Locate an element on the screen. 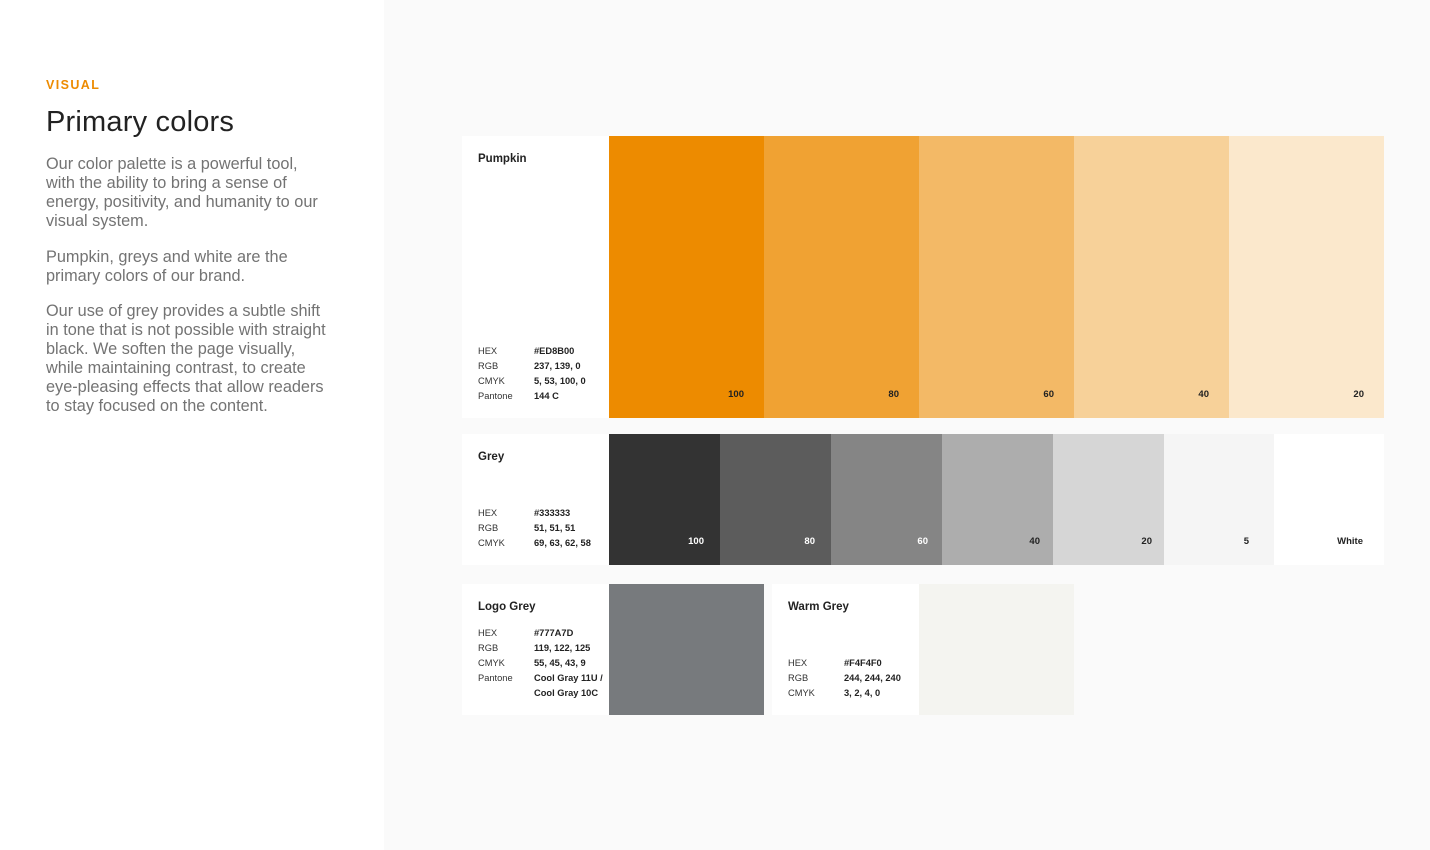 This screenshot has width=1430, height=850. spec-row: HEX #ED8B00 is located at coordinates (532, 351).